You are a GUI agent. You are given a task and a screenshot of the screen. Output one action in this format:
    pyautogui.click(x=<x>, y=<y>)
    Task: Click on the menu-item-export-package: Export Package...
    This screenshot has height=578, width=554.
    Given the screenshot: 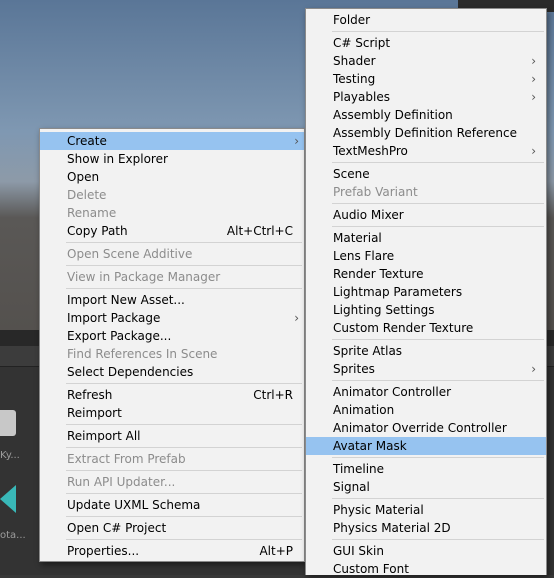 What is the action you would take?
    pyautogui.click(x=172, y=336)
    